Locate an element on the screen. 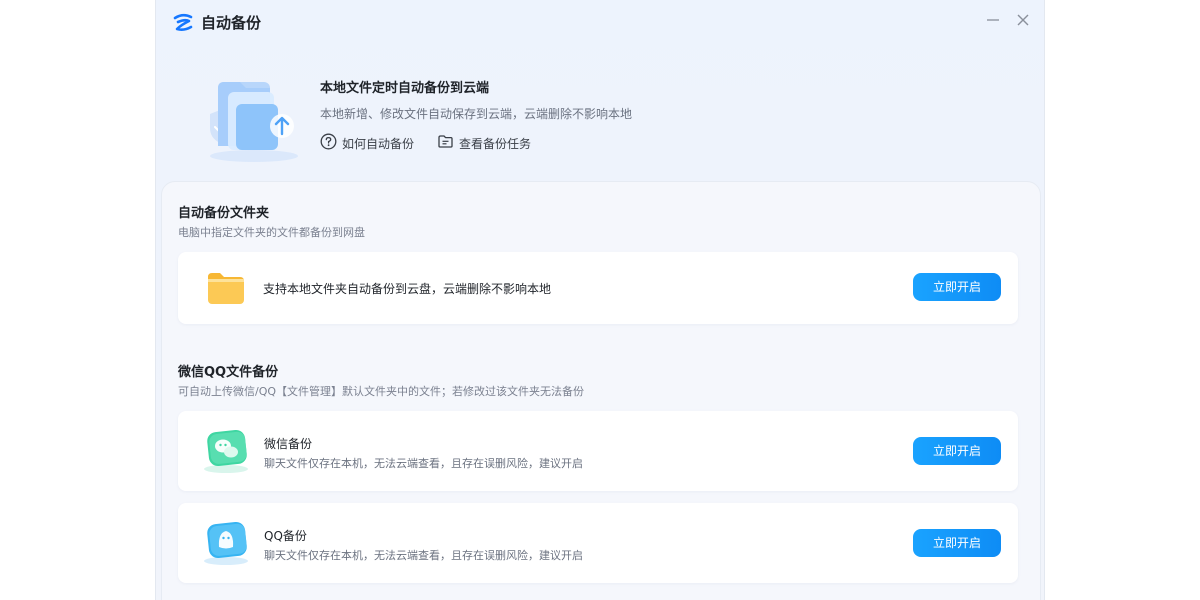  folder-icon is located at coordinates (226, 290).